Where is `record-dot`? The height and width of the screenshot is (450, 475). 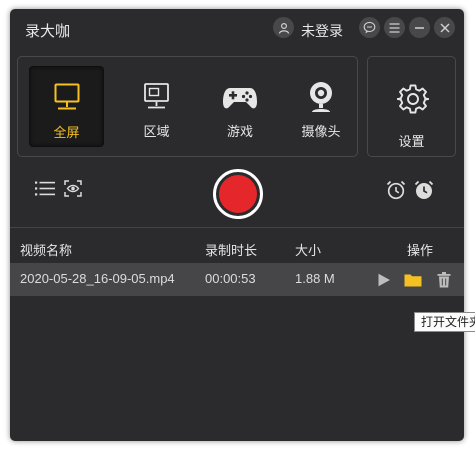 record-dot is located at coordinates (238, 194).